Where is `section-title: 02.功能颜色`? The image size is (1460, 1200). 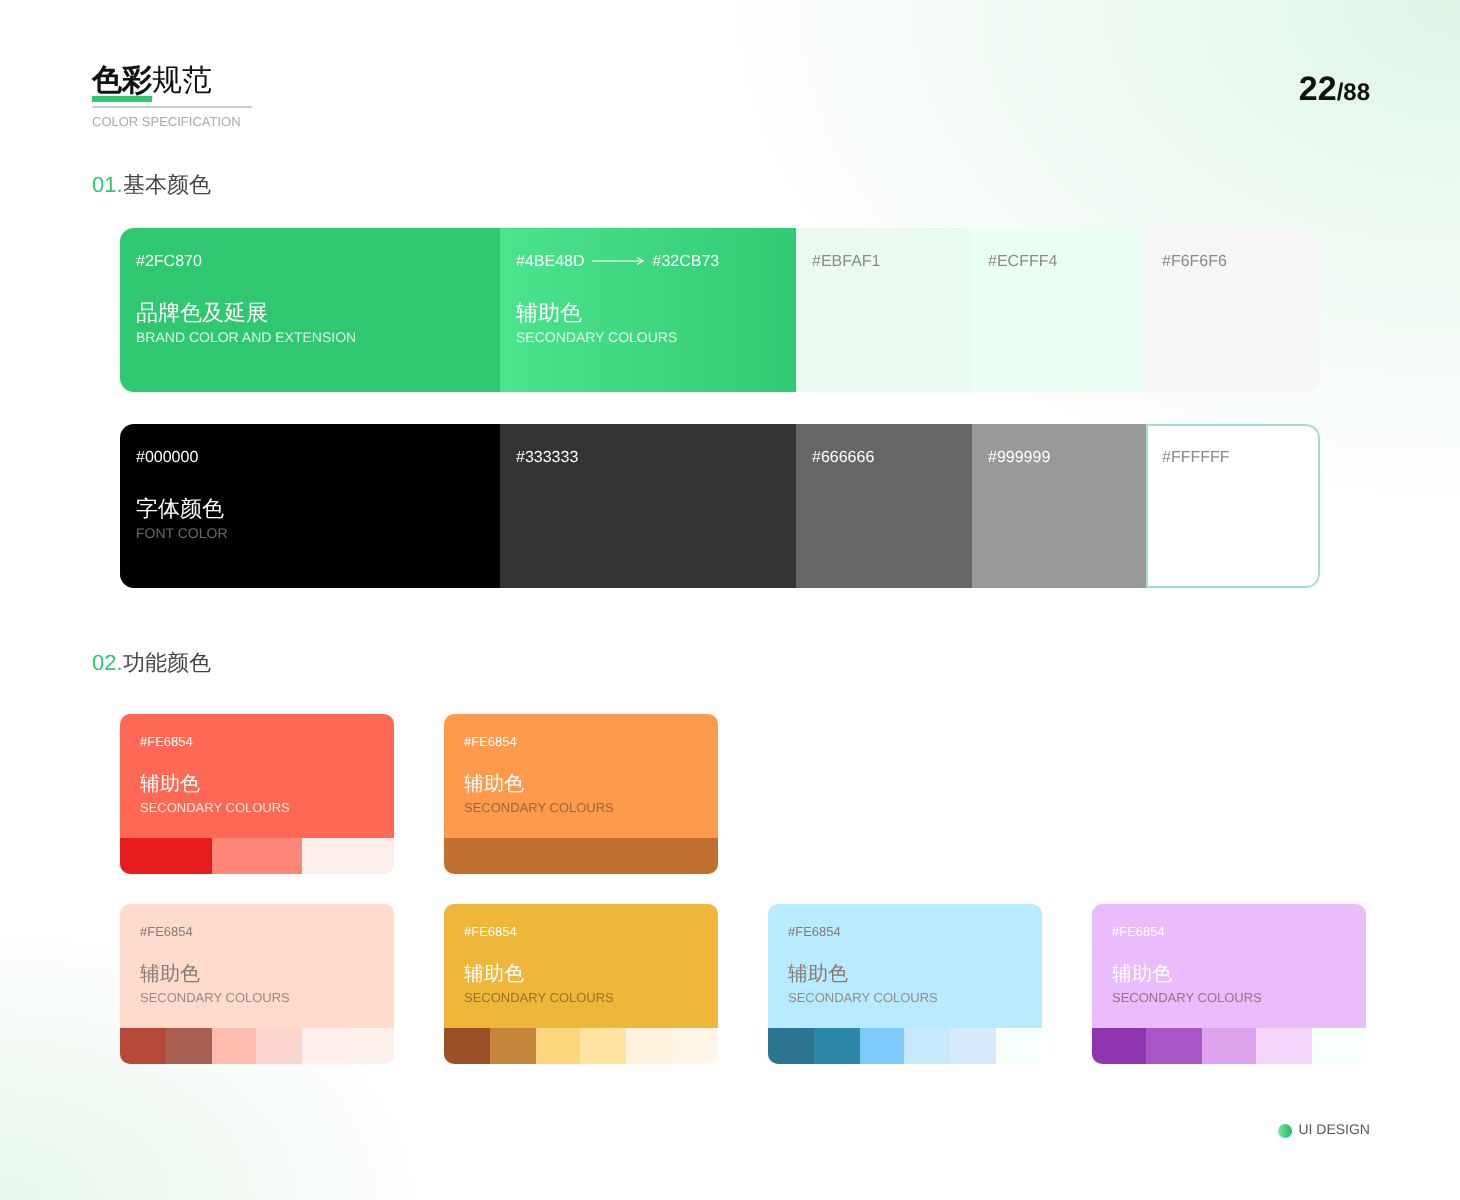 section-title: 02.功能颜色 is located at coordinates (151, 664).